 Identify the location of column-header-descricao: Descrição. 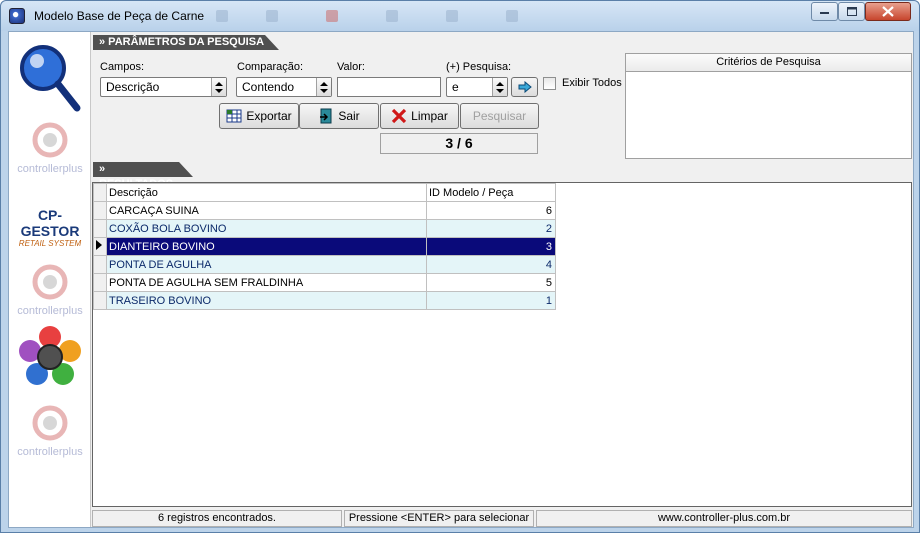
(266, 192).